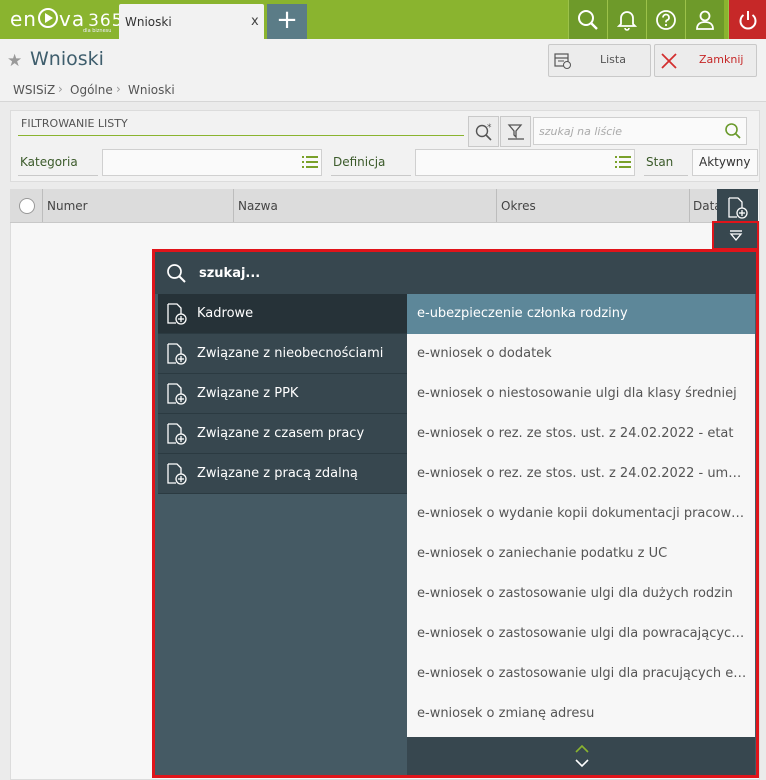  I want to click on breadcrumb-general: Ogólne, so click(91, 90).